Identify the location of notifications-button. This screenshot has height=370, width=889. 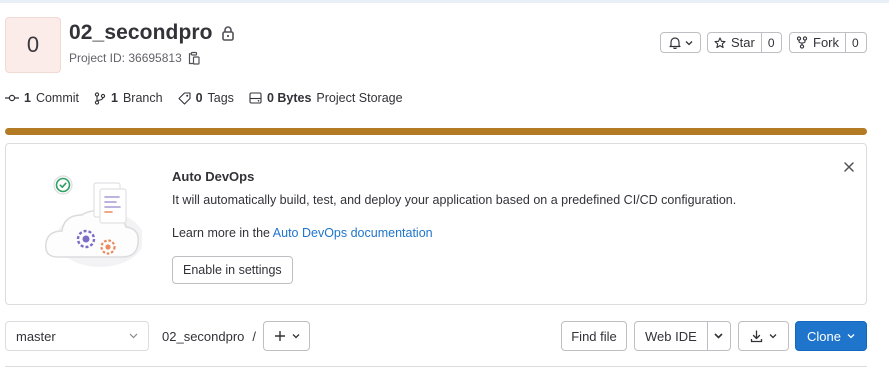
(680, 42).